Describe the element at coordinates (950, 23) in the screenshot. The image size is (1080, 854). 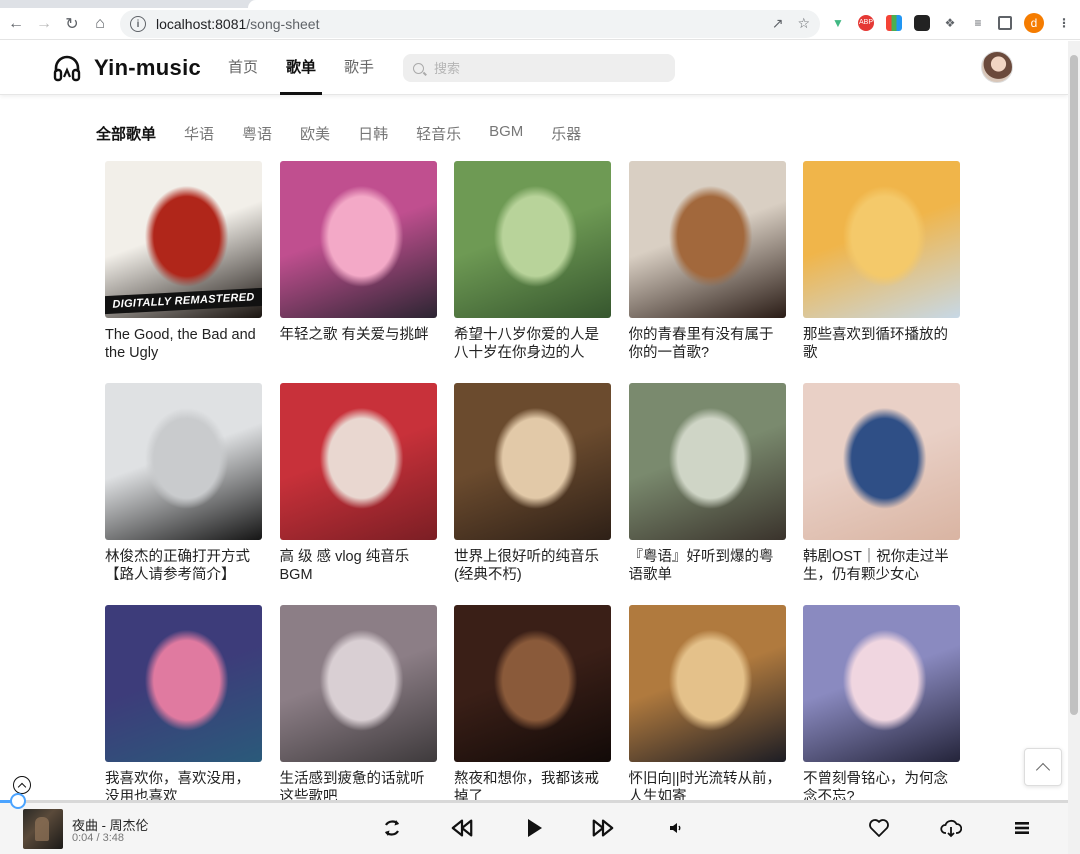
I see `extensions-puzzle-icon: ❖` at that location.